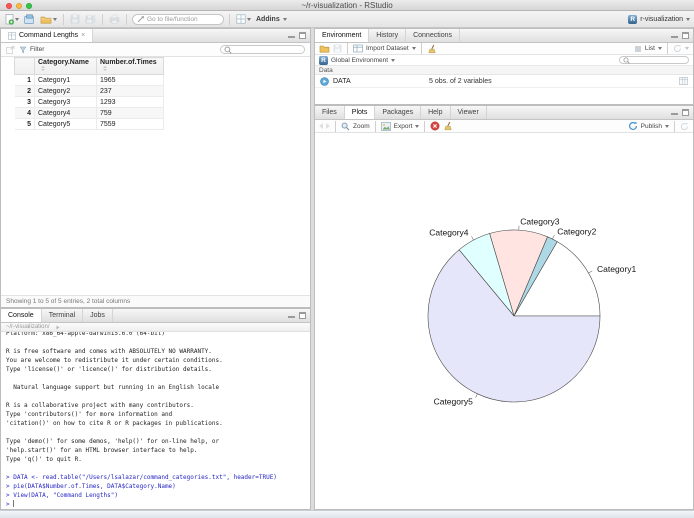  I want to click on tab-packages: Packages, so click(398, 112).